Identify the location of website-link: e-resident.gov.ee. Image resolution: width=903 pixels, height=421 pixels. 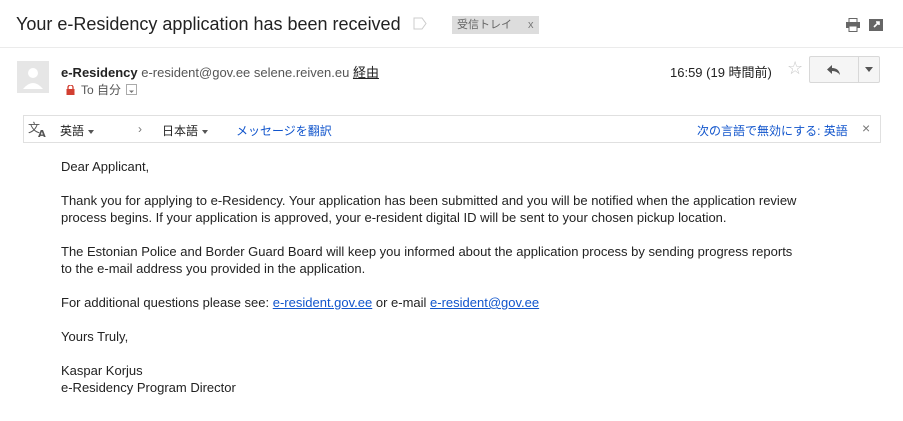
(323, 302).